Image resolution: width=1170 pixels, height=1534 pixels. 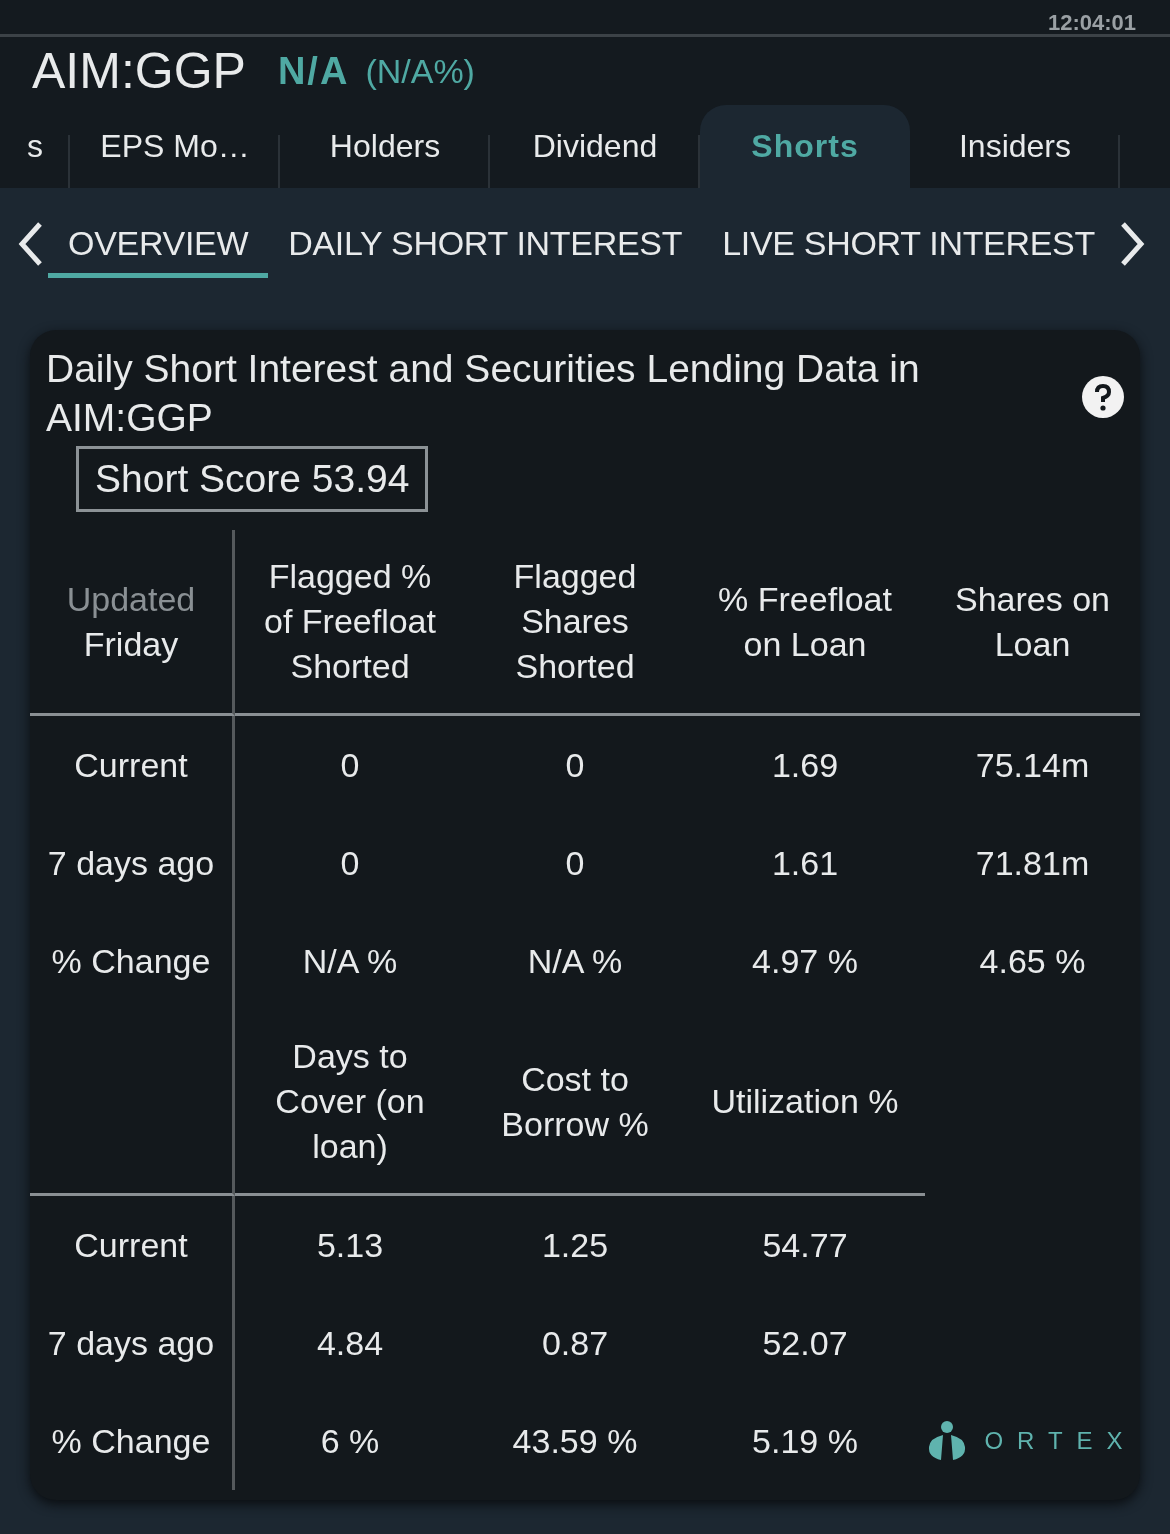 I want to click on updated-day: Friday, so click(x=131, y=644).